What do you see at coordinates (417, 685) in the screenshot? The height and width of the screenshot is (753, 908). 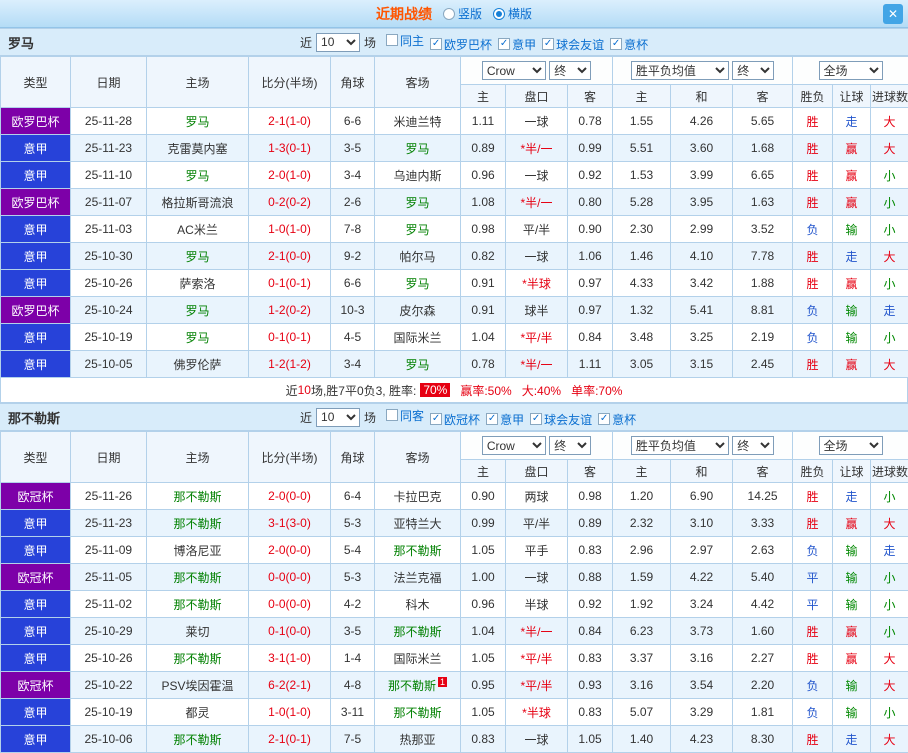 I see `away-team: 那不勒斯 1` at bounding box center [417, 685].